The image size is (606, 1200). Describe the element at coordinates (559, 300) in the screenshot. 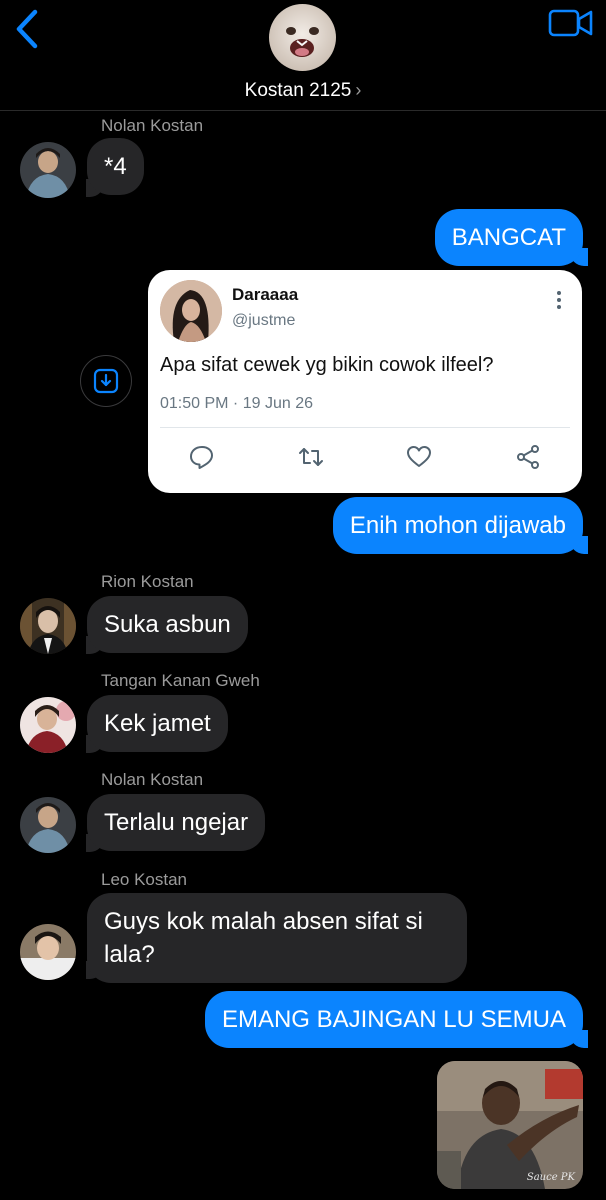

I see `more-options-icon` at that location.